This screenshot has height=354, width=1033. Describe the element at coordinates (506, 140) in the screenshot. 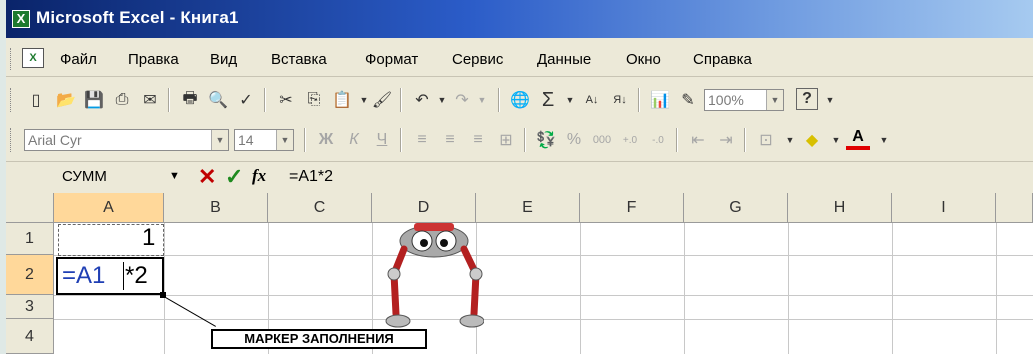

I see `merge-center-icon: ⊞` at that location.